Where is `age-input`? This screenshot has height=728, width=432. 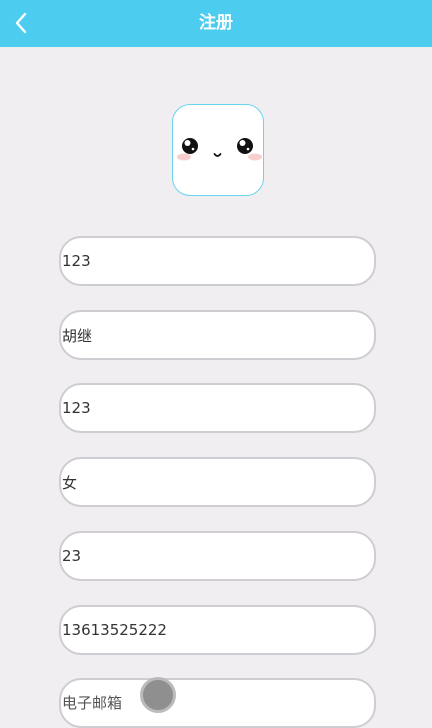 age-input is located at coordinates (217, 556).